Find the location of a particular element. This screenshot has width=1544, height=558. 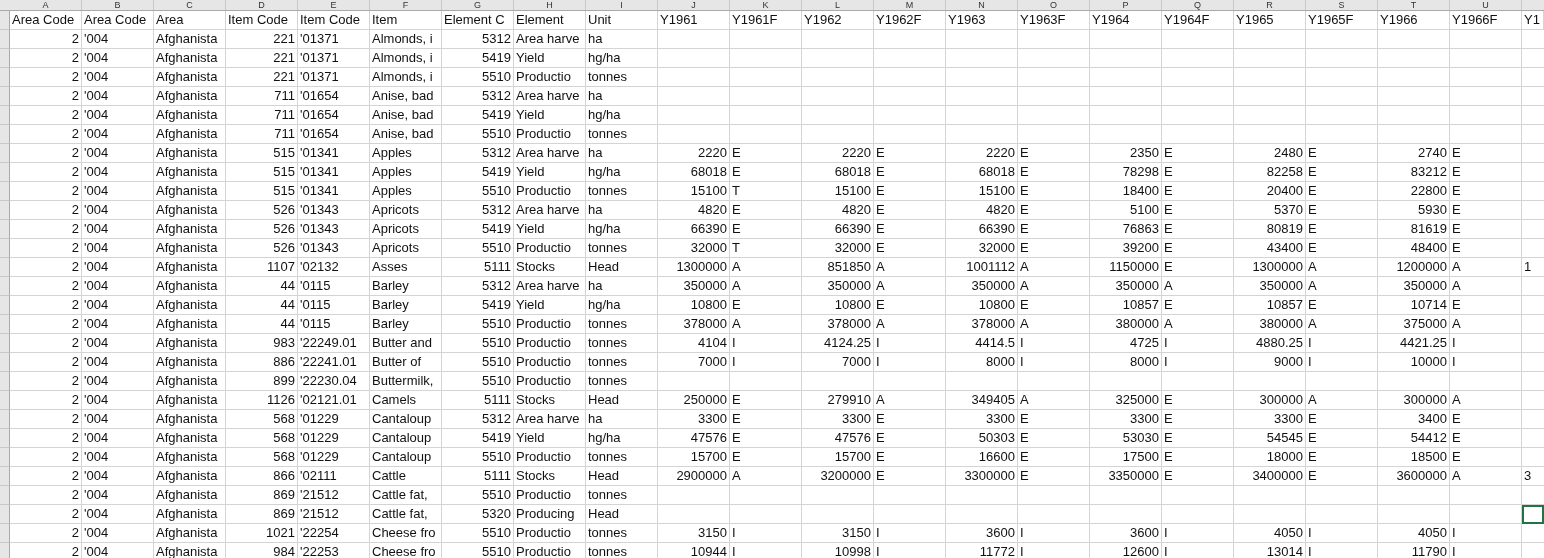

column-letter: A is located at coordinates (46, 5).